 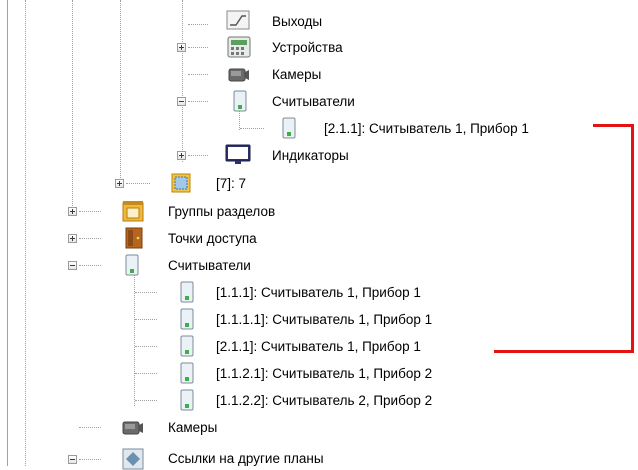 What do you see at coordinates (313, 102) in the screenshot?
I see `tree-item-readers-inner: Считыватели` at bounding box center [313, 102].